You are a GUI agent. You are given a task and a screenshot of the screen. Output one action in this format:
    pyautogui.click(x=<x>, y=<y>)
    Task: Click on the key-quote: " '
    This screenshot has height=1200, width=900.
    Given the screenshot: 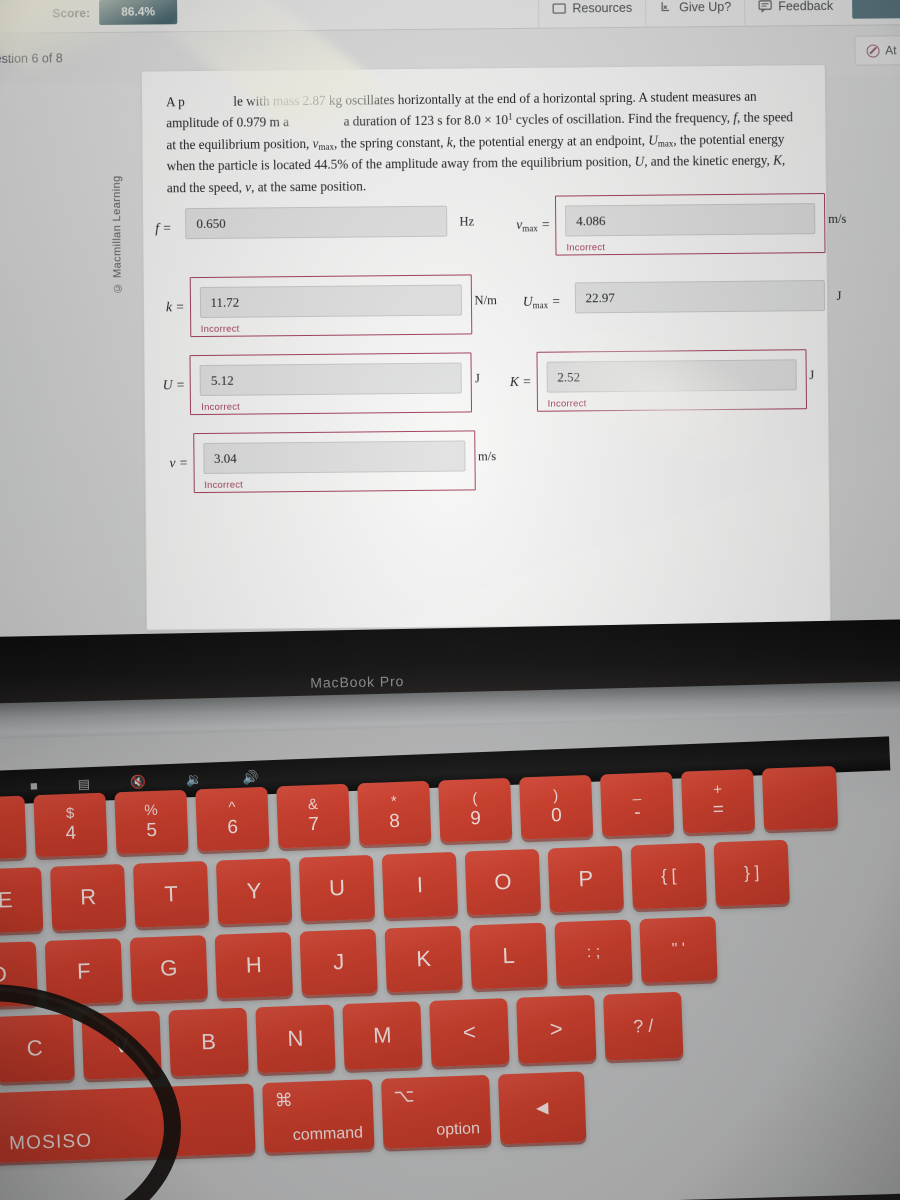 What is the action you would take?
    pyautogui.click(x=678, y=950)
    